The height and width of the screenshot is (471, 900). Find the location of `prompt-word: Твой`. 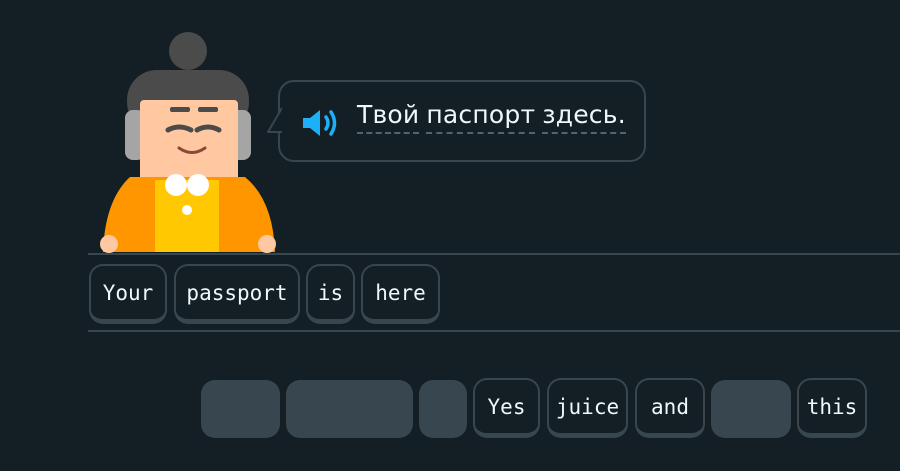

prompt-word: Твой is located at coordinates (388, 117).